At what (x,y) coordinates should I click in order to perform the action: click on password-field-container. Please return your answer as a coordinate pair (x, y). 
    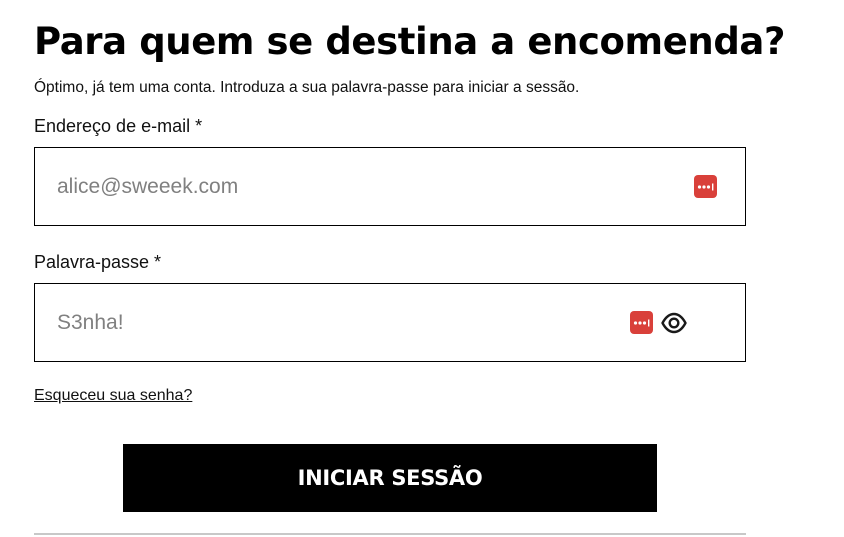
    Looking at the image, I should click on (390, 322).